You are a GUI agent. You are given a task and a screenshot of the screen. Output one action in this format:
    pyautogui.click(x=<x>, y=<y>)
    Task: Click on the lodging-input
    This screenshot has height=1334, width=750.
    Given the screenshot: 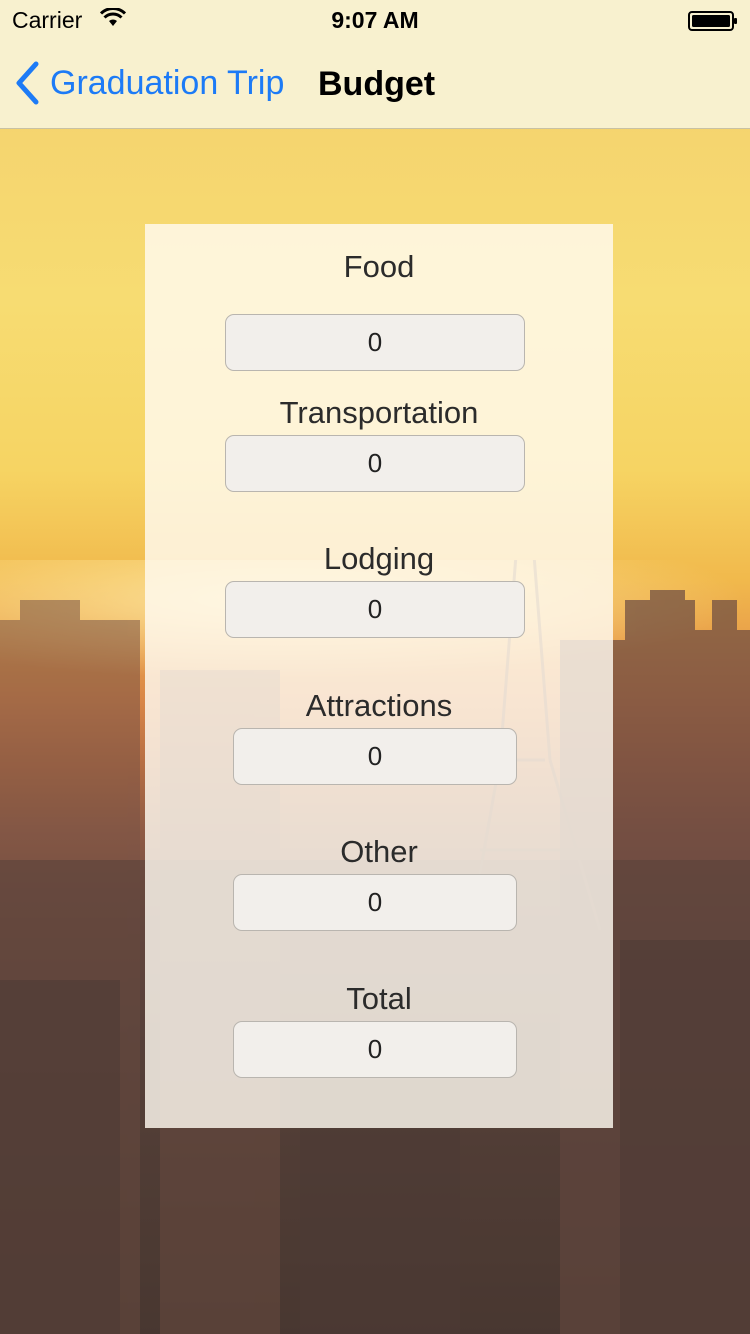 What is the action you would take?
    pyautogui.click(x=375, y=609)
    